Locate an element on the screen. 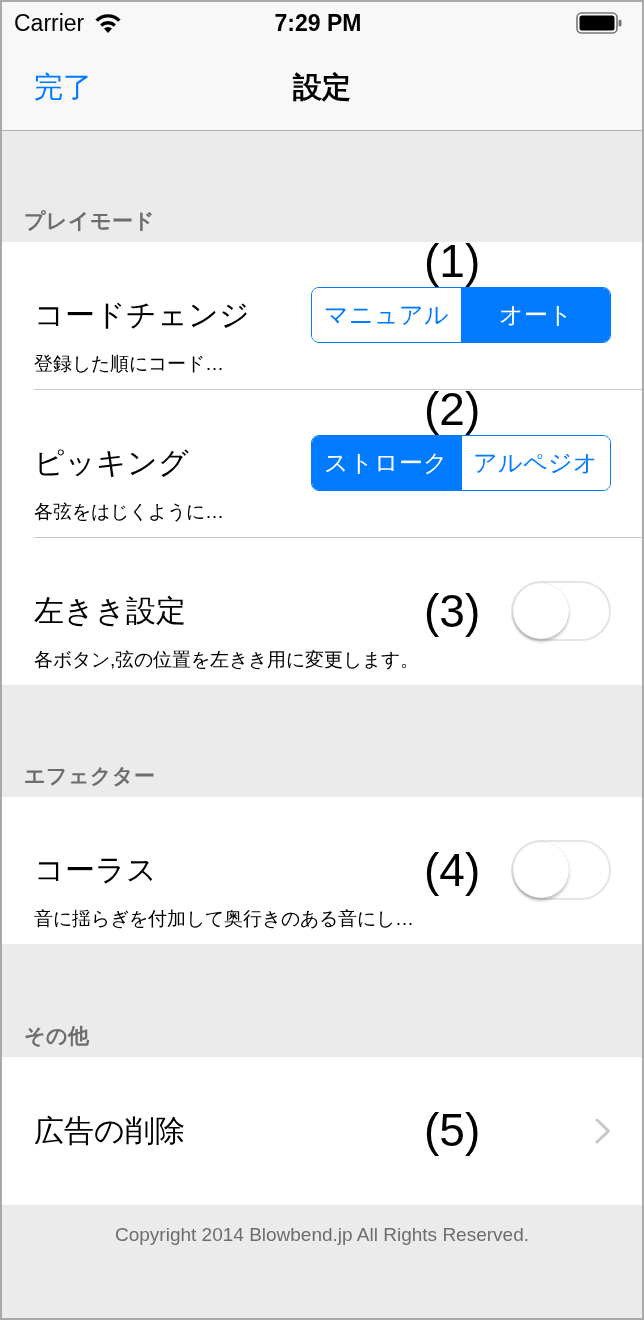 The height and width of the screenshot is (1320, 644). segment-option: オート is located at coordinates (535, 315).